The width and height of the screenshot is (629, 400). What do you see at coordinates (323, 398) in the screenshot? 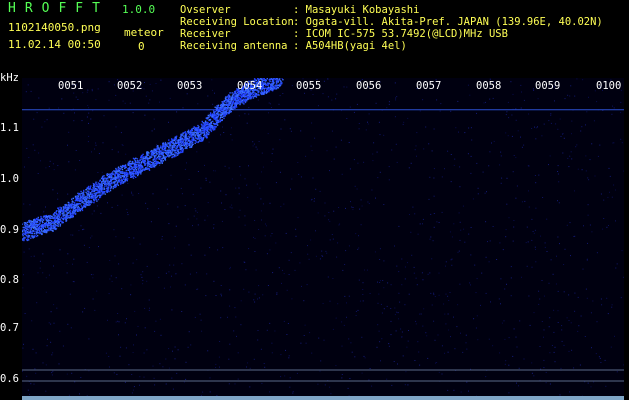
I see `bottom-scrollbar` at bounding box center [323, 398].